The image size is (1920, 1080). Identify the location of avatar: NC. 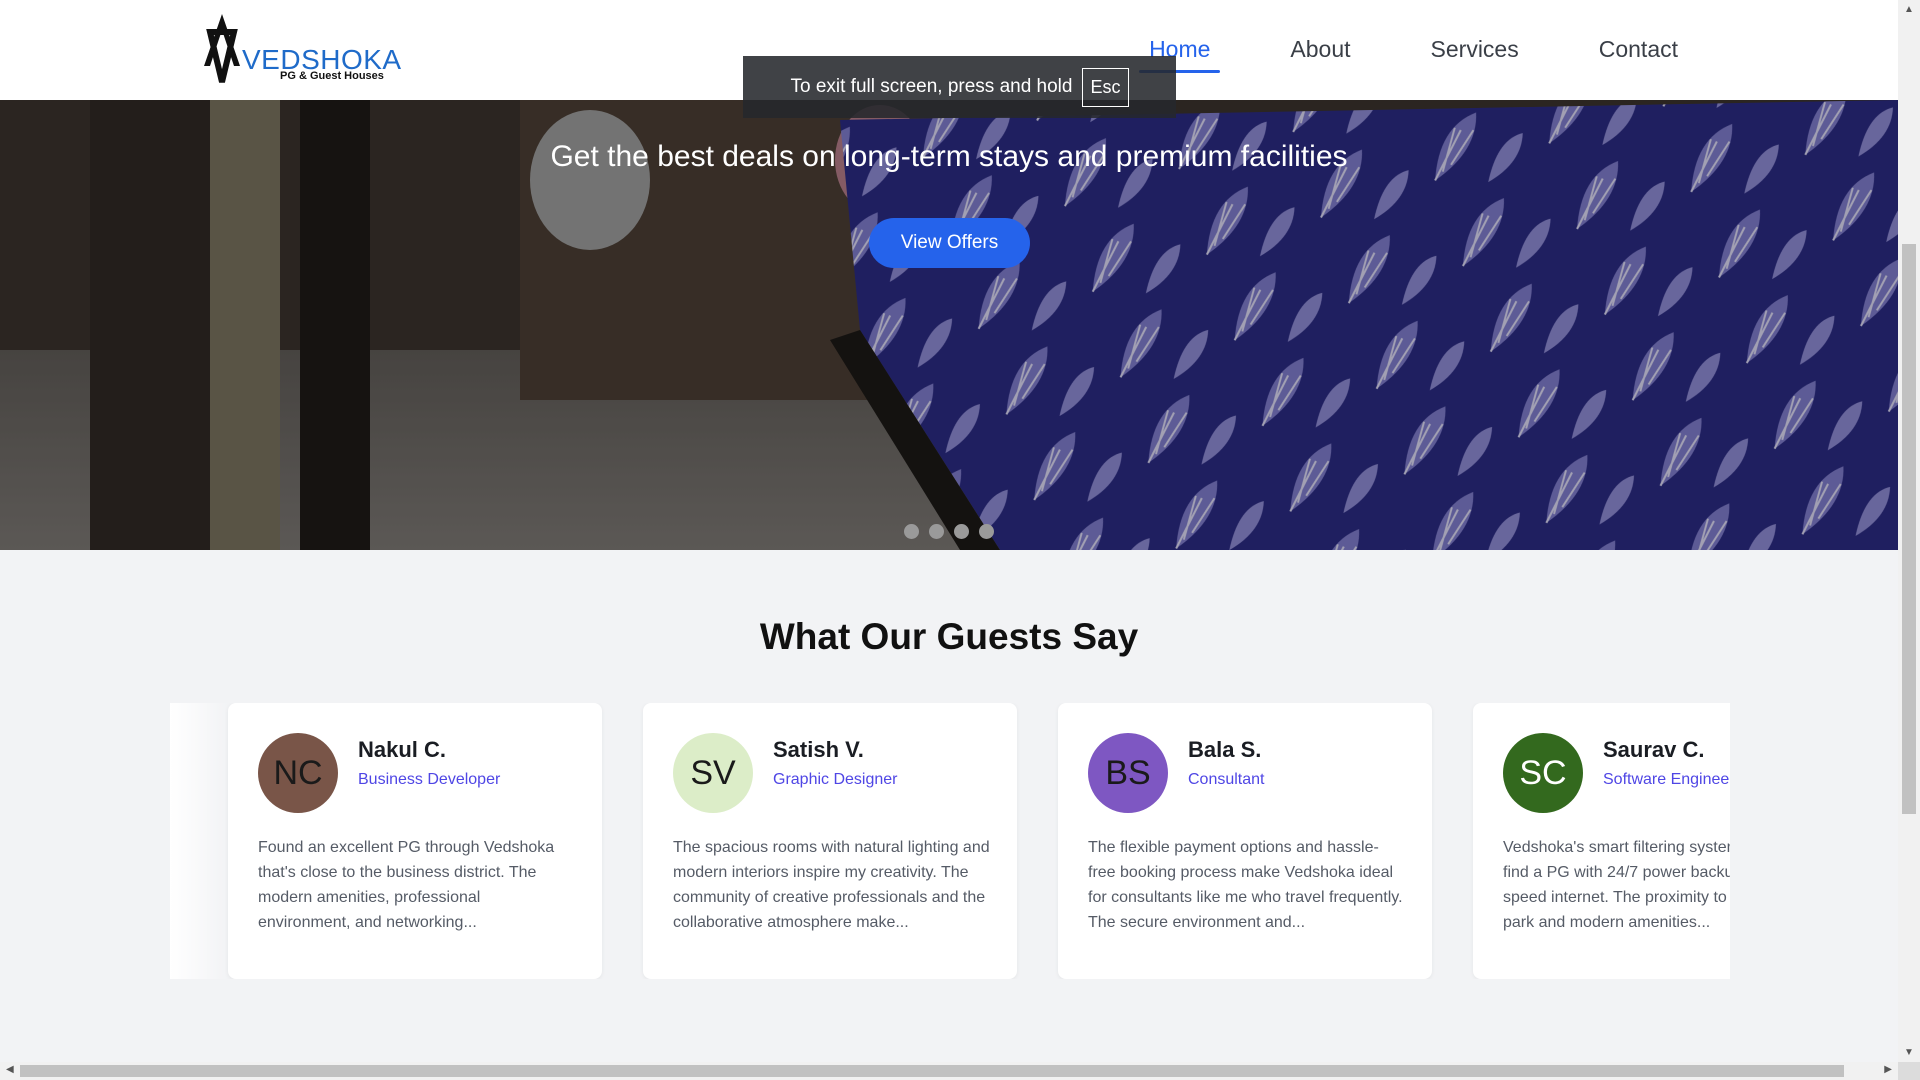
(298, 773).